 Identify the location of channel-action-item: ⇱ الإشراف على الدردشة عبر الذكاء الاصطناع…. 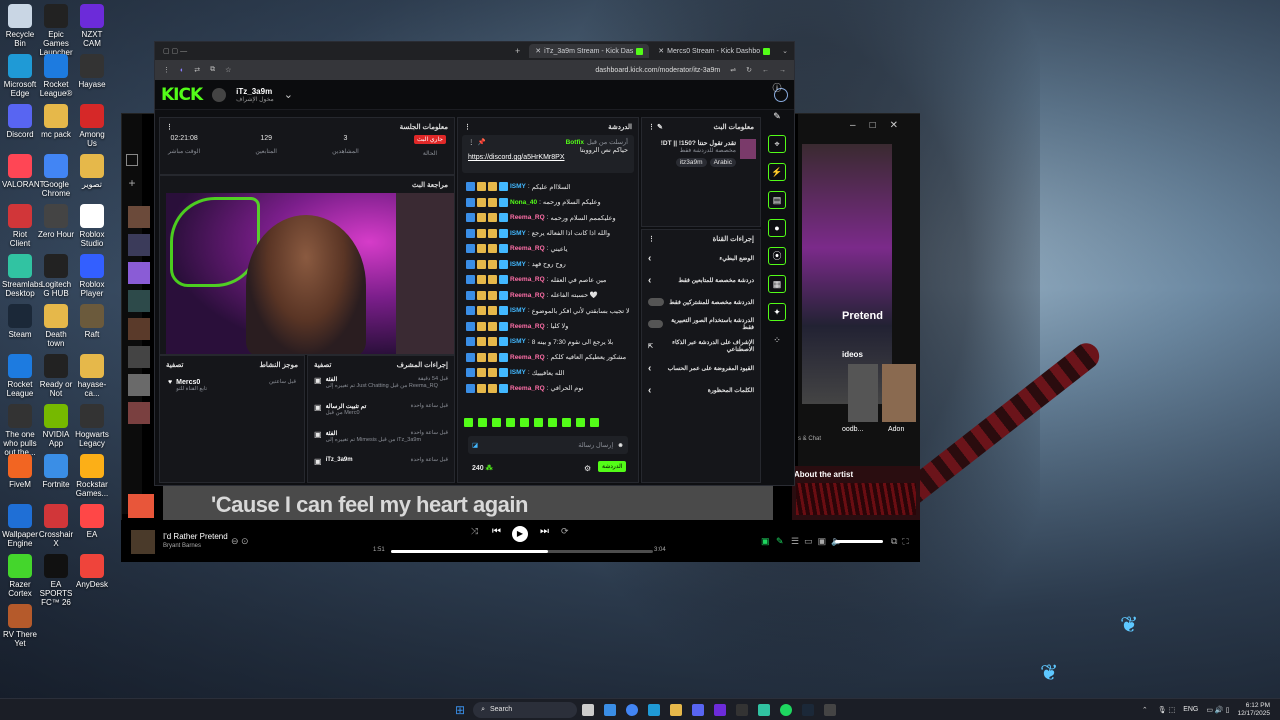
(701, 346).